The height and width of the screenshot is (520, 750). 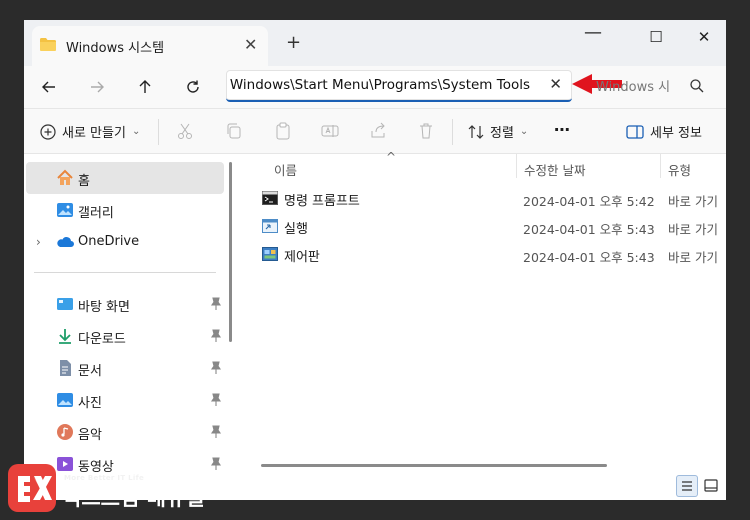 I want to click on search-input: Windows 시, so click(x=633, y=85).